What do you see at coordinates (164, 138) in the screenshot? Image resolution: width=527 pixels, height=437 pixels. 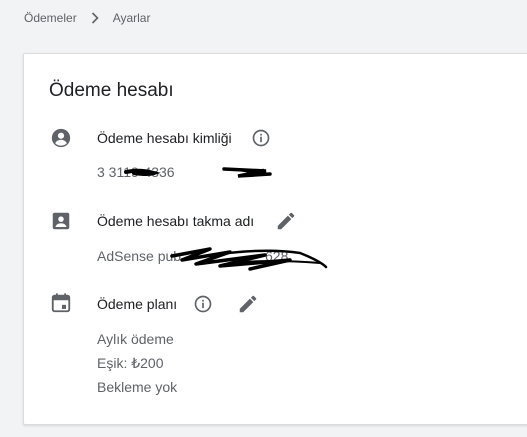 I see `account-id-label: Ödeme hesabı kimliği` at bounding box center [164, 138].